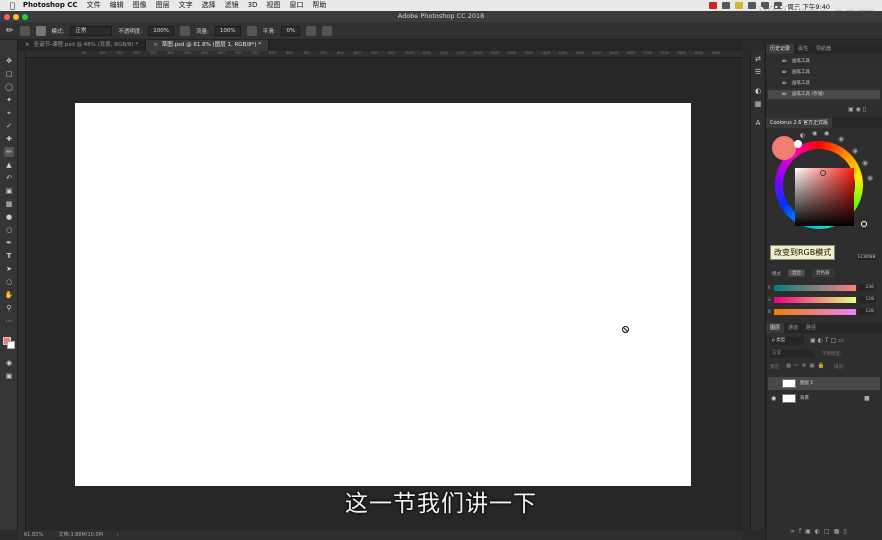  Describe the element at coordinates (82, 45) in the screenshot. I see `tab-christmas-doc: × 圣诞节-课程.psd @ 48% (背景, RGB/8) *` at that location.